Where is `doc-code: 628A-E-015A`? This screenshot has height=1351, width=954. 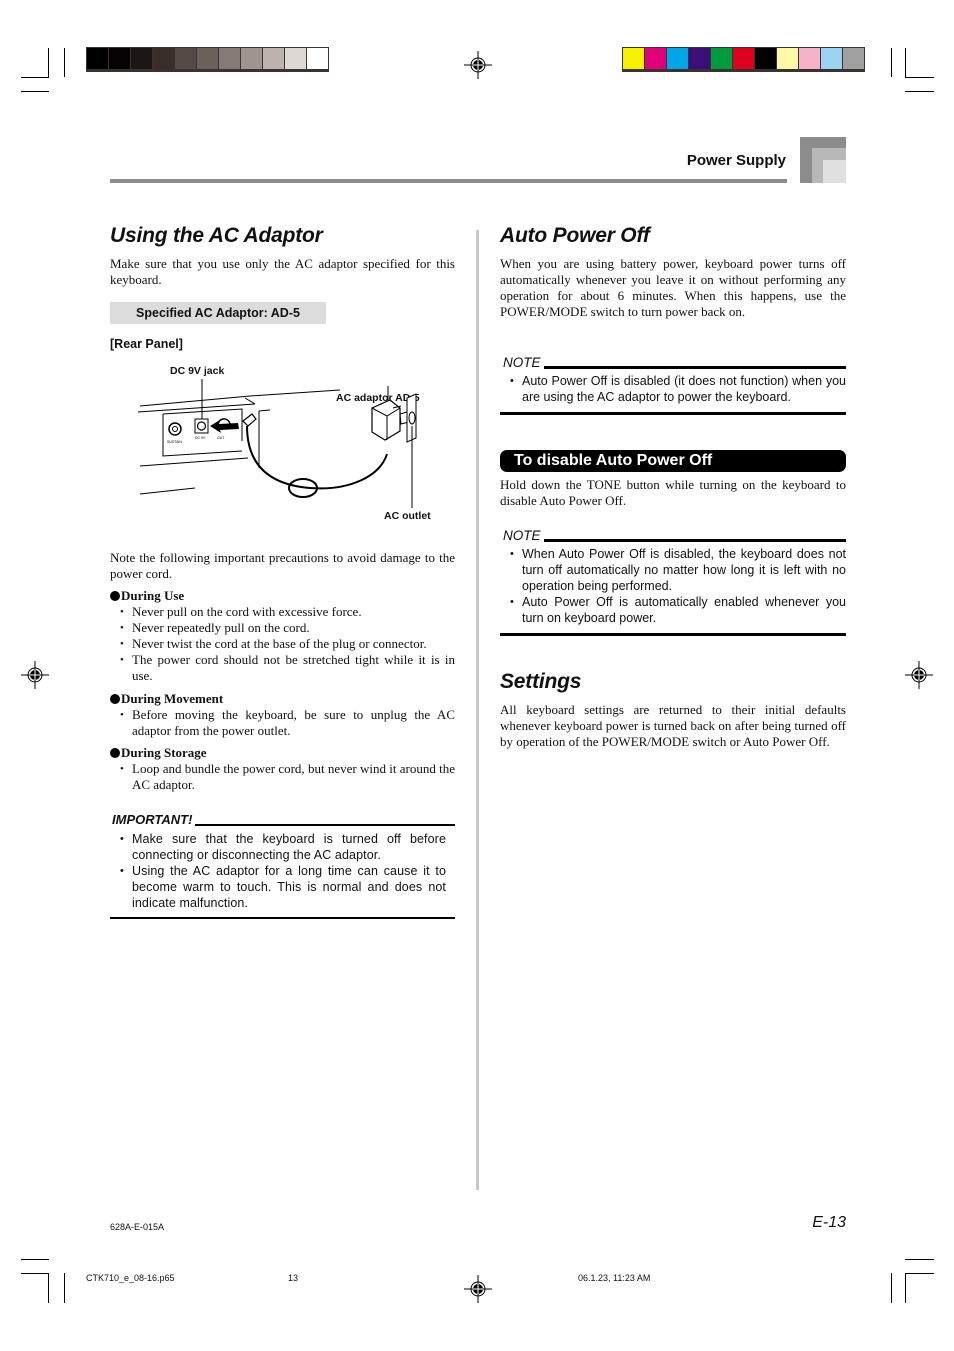 doc-code: 628A-E-015A is located at coordinates (137, 1227).